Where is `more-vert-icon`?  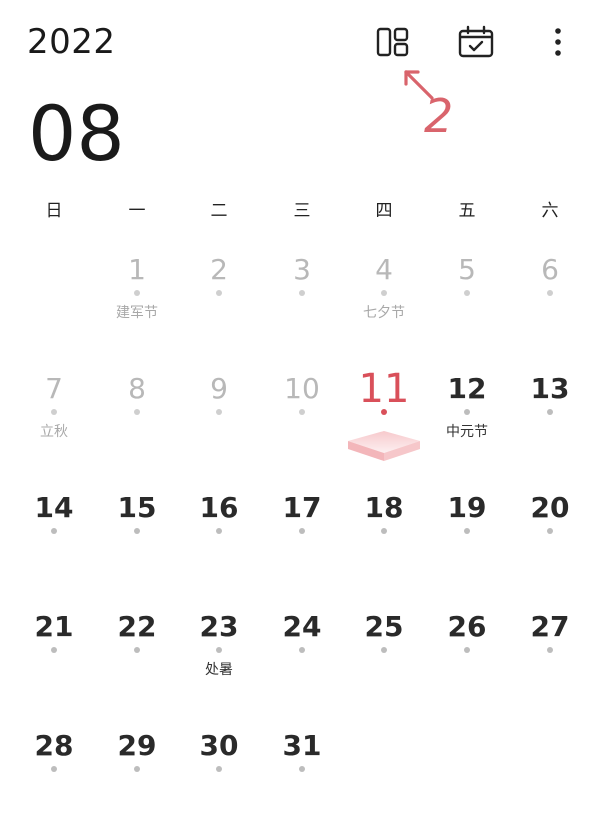 more-vert-icon is located at coordinates (558, 42).